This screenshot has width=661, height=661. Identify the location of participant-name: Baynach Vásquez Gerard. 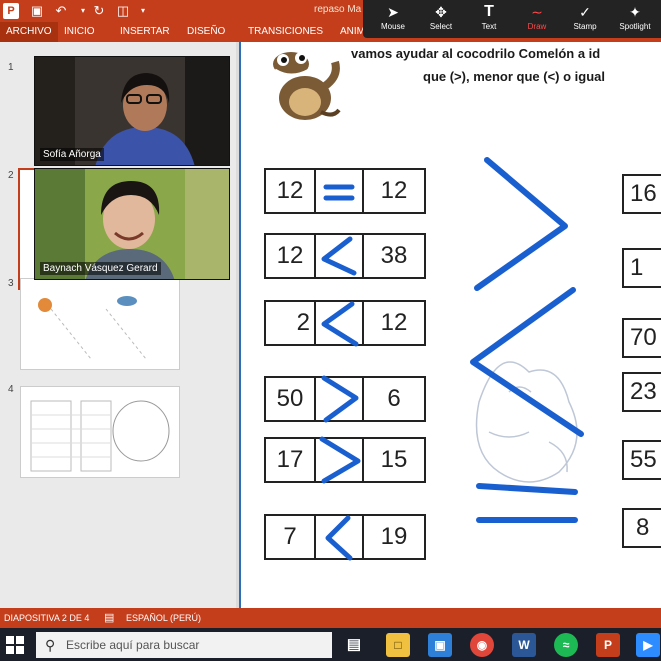
(100, 268).